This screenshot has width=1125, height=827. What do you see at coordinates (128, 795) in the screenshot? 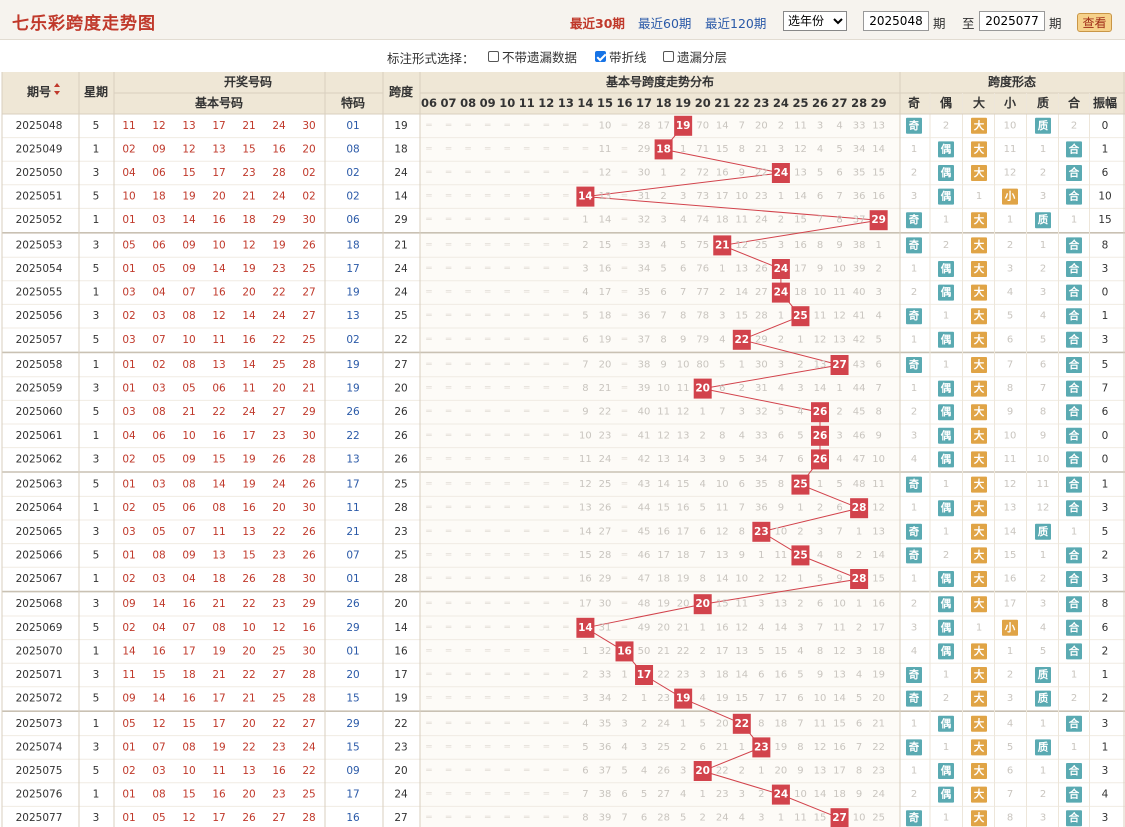
I see `draw-number: 01` at bounding box center [128, 795].